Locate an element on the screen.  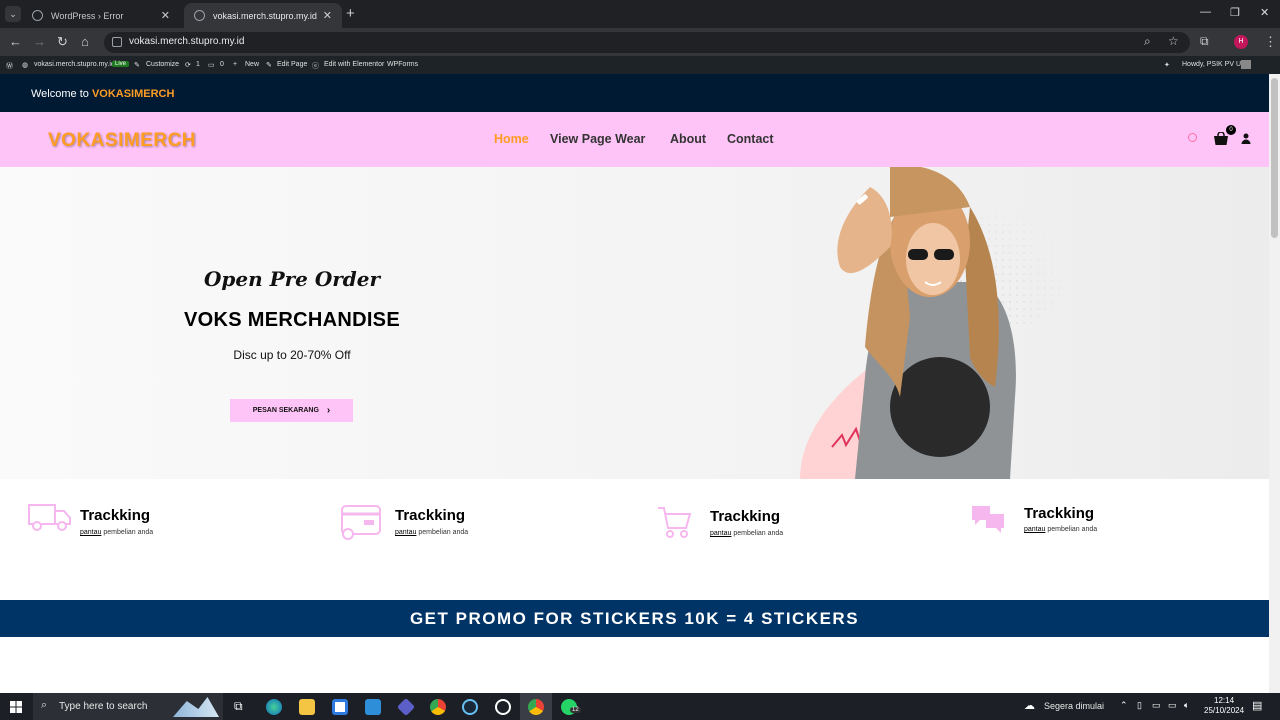
close-window-button: ✕ is located at coordinates (1264, 12).